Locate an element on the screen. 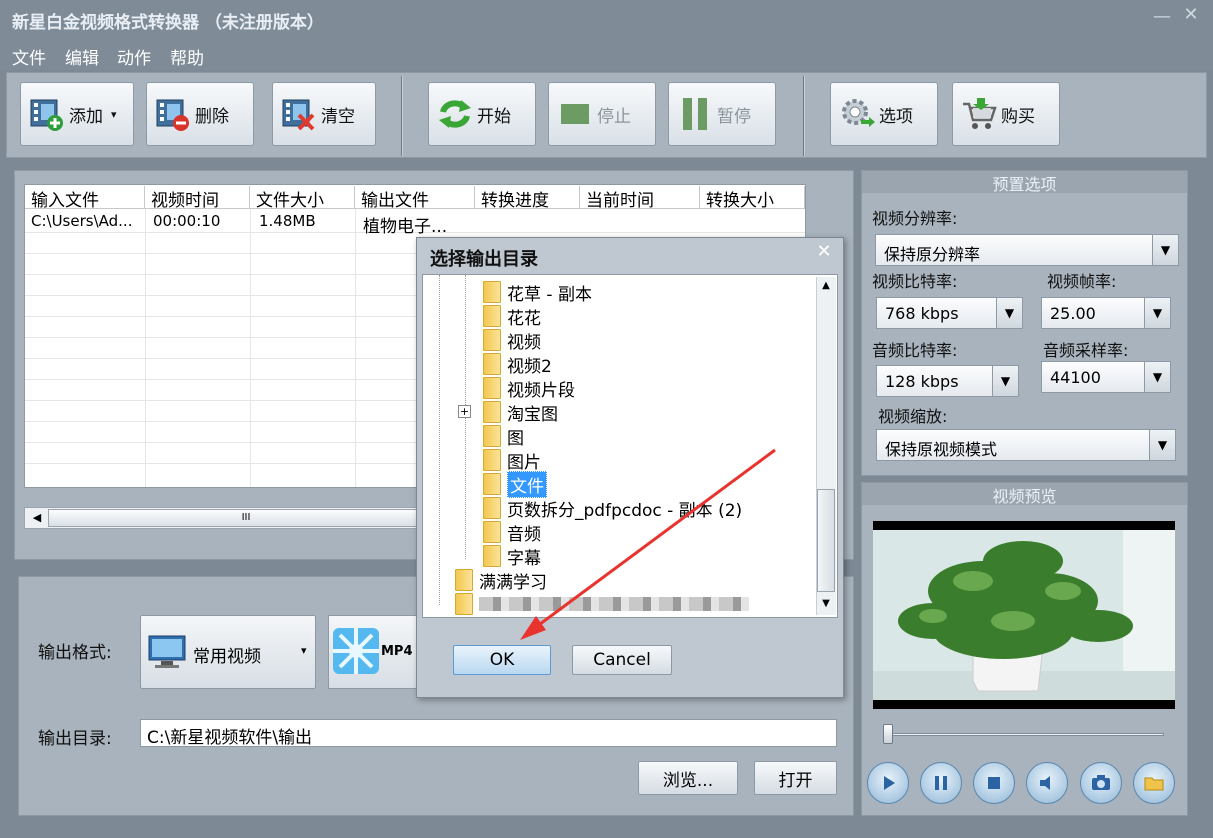 The image size is (1213, 838). output-dir-field: C:\新星视频软件\输出 is located at coordinates (488, 733).